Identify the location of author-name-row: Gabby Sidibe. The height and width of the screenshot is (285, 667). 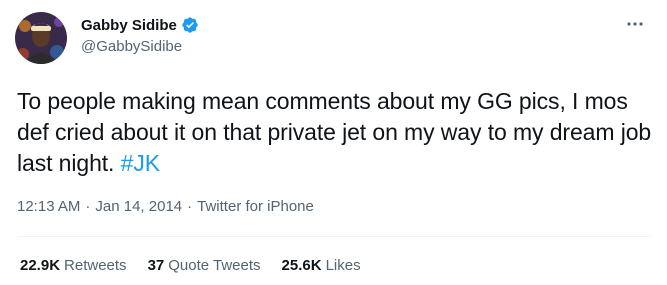
(140, 25).